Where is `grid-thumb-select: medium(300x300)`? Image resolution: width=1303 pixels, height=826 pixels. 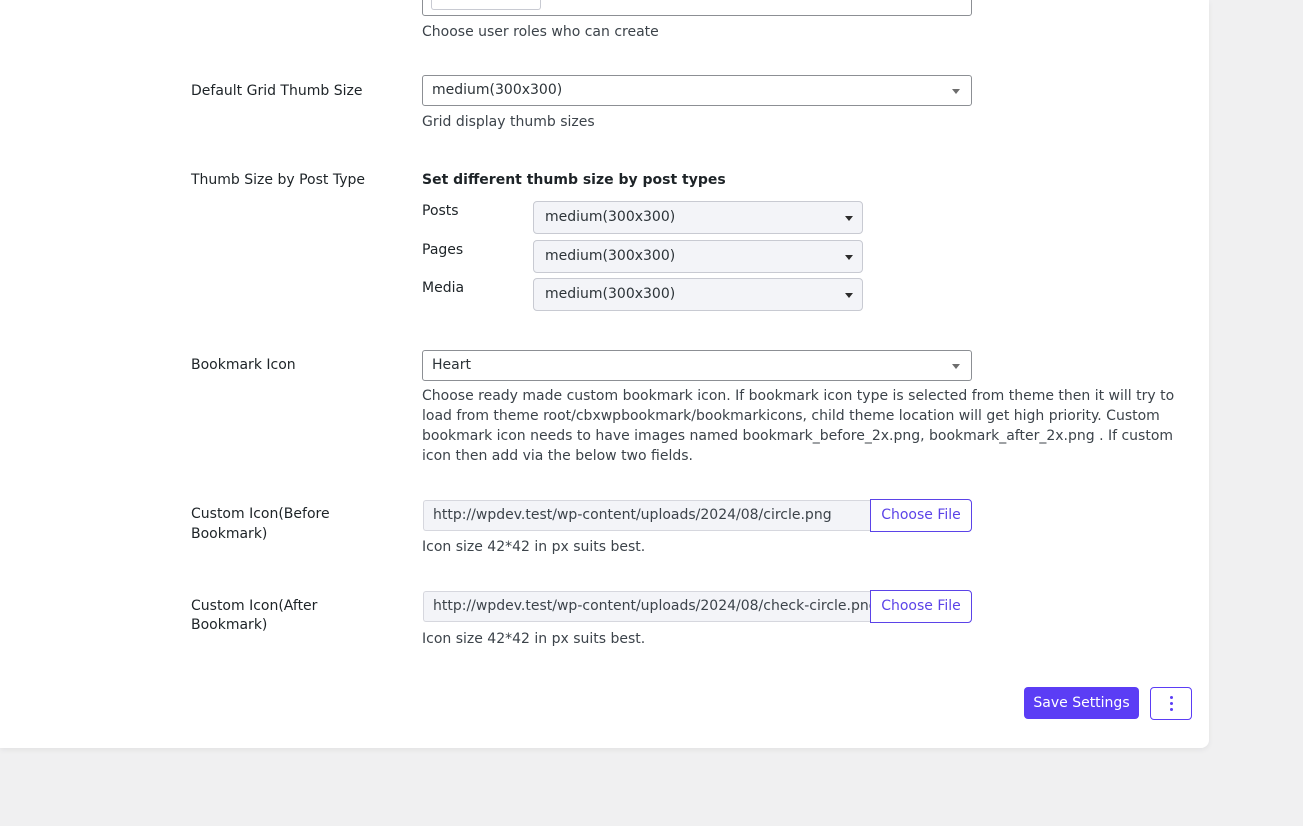
grid-thumb-select: medium(300x300) is located at coordinates (697, 90).